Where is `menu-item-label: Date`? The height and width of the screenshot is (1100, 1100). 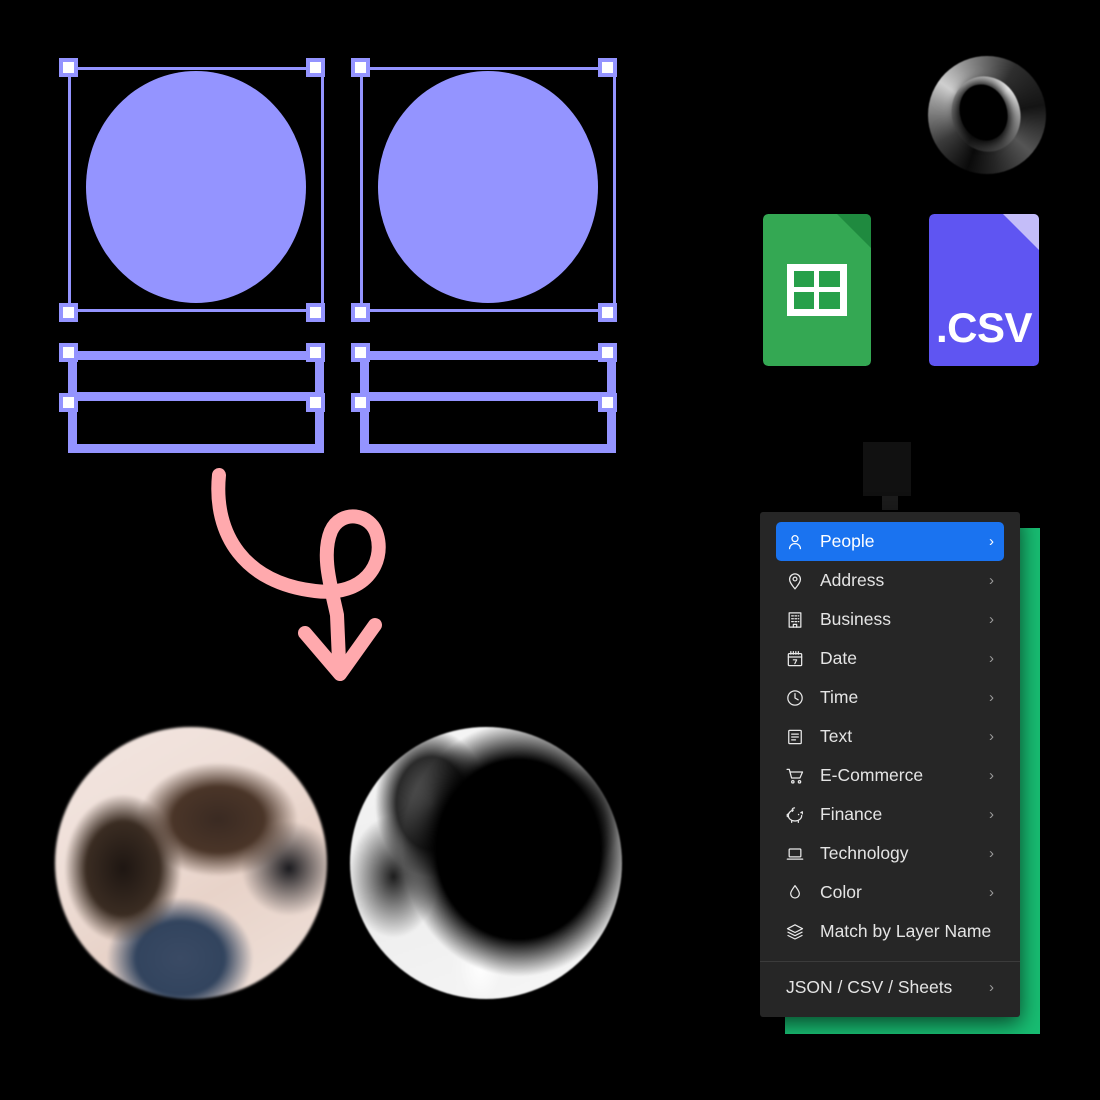 menu-item-label: Date is located at coordinates (838, 658).